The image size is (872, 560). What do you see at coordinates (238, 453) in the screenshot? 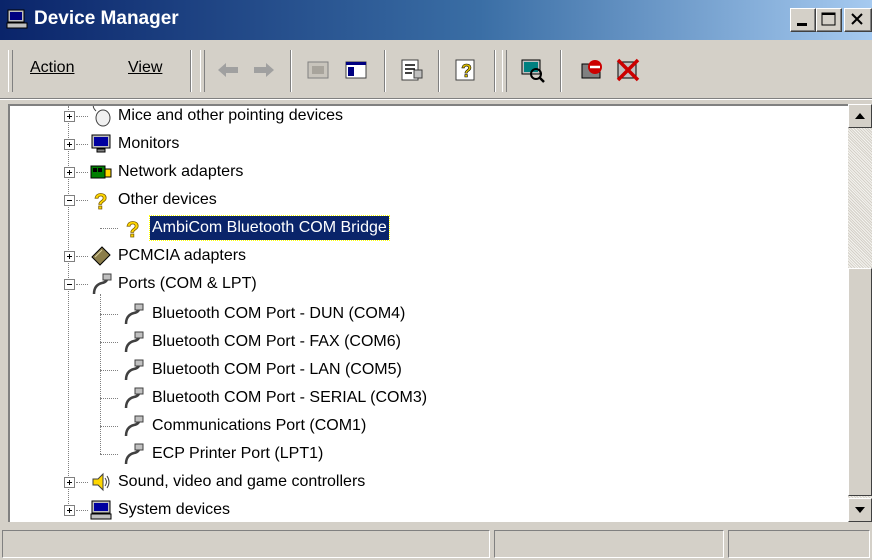
I see `tree-item-label: ECP Printer Port (LPT1)` at bounding box center [238, 453].